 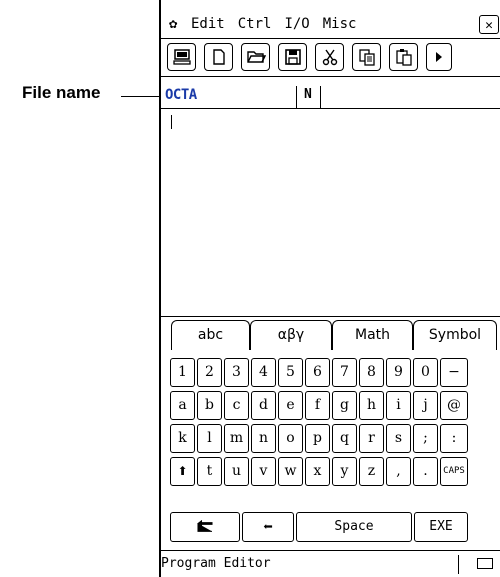 I want to click on tab-abc: abc, so click(x=210, y=335).